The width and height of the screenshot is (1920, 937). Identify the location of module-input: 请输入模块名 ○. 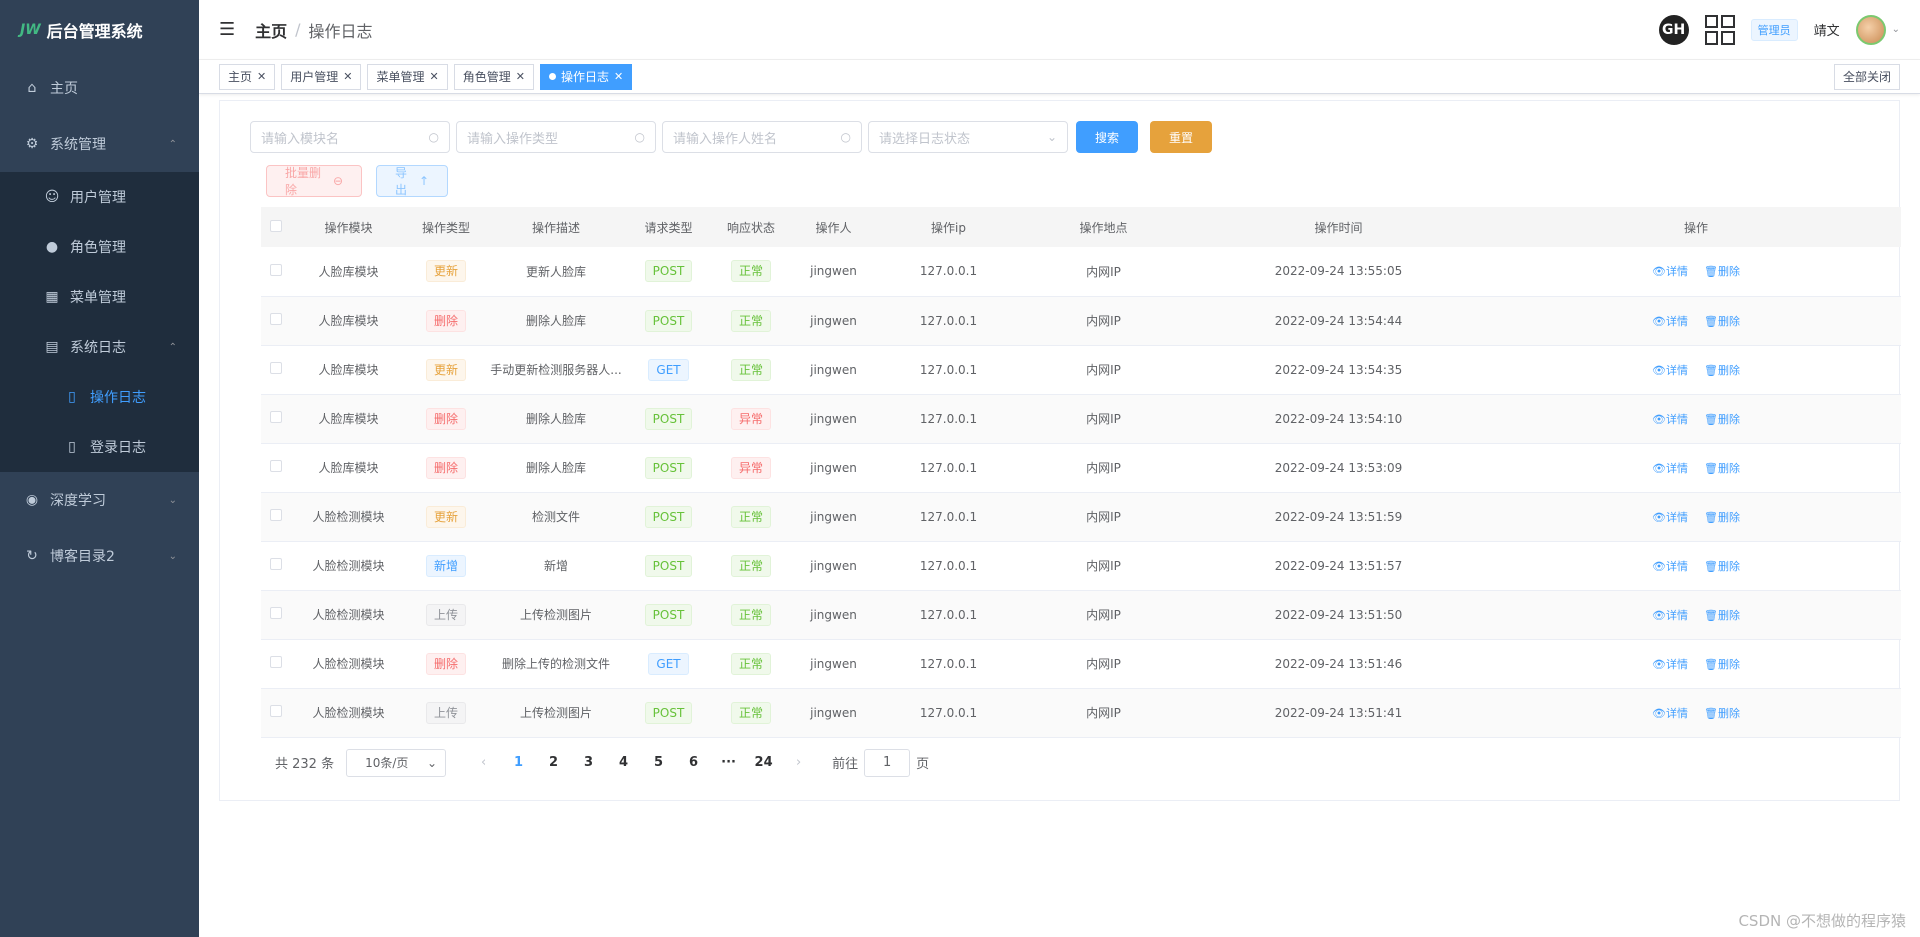
(350, 137).